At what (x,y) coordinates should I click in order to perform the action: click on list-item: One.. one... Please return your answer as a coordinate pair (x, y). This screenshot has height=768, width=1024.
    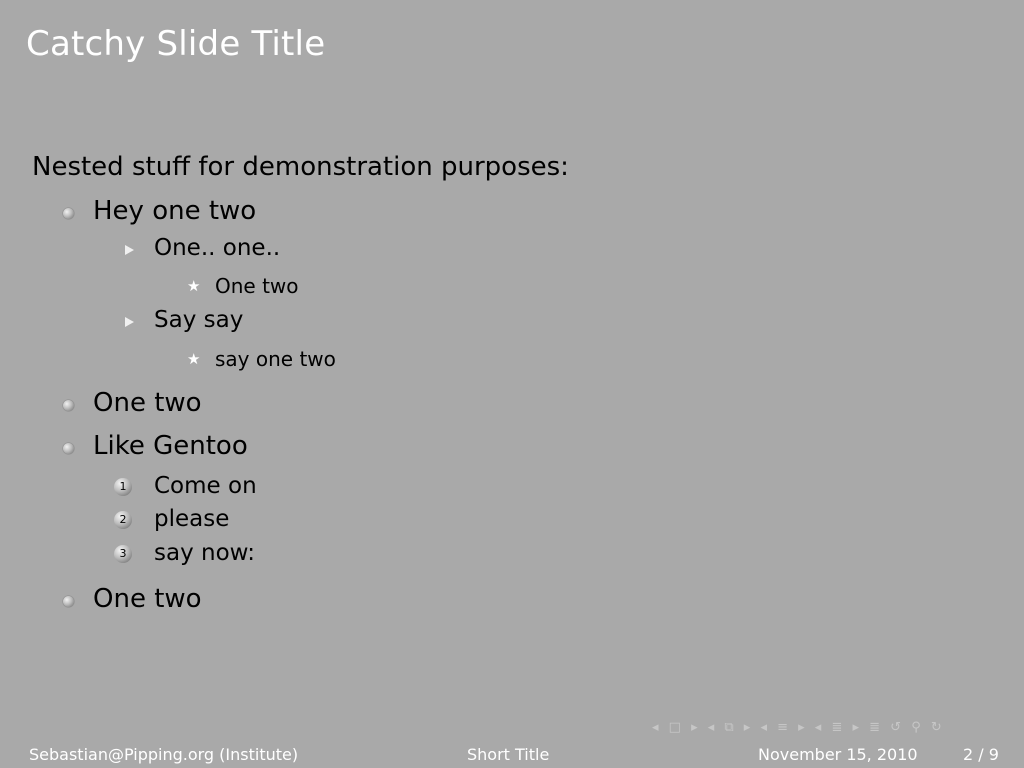
    Looking at the image, I should click on (217, 248).